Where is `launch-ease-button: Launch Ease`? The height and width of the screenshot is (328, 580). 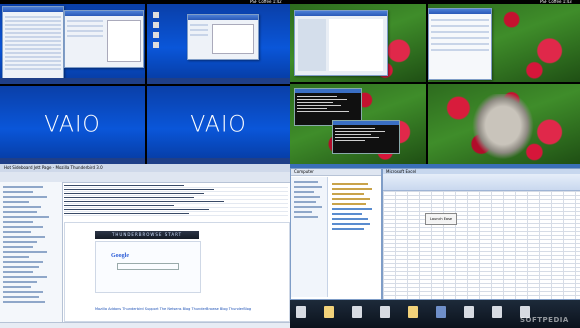 launch-ease-button: Launch Ease is located at coordinates (441, 219).